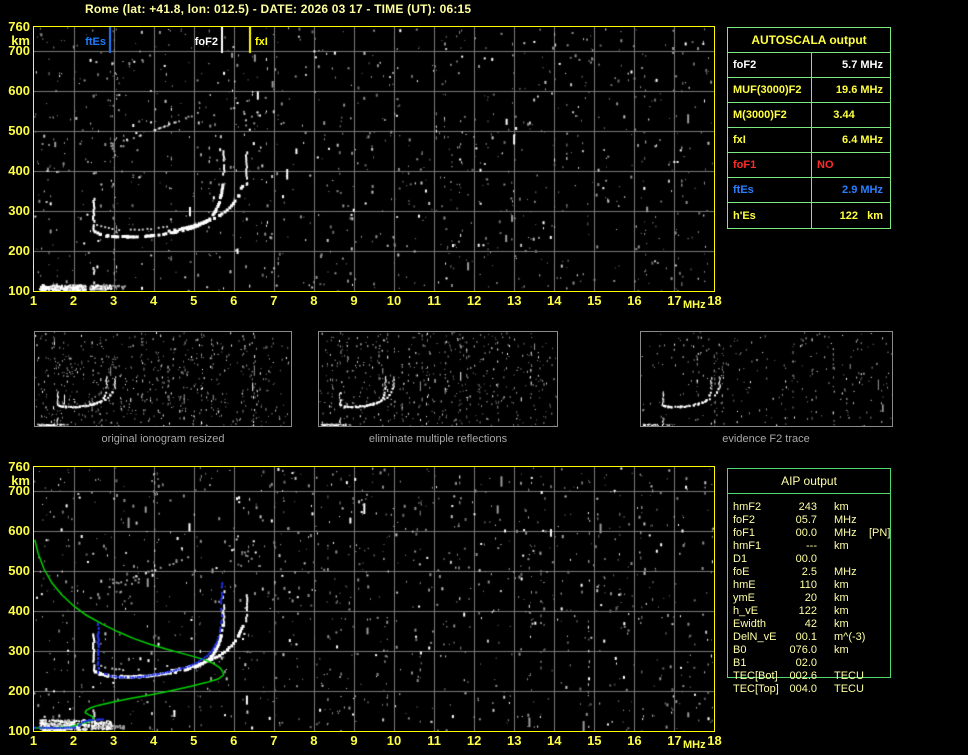 This screenshot has width=968, height=755. Describe the element at coordinates (19, 650) in the screenshot. I see `bottom-y-tick: 300` at that location.